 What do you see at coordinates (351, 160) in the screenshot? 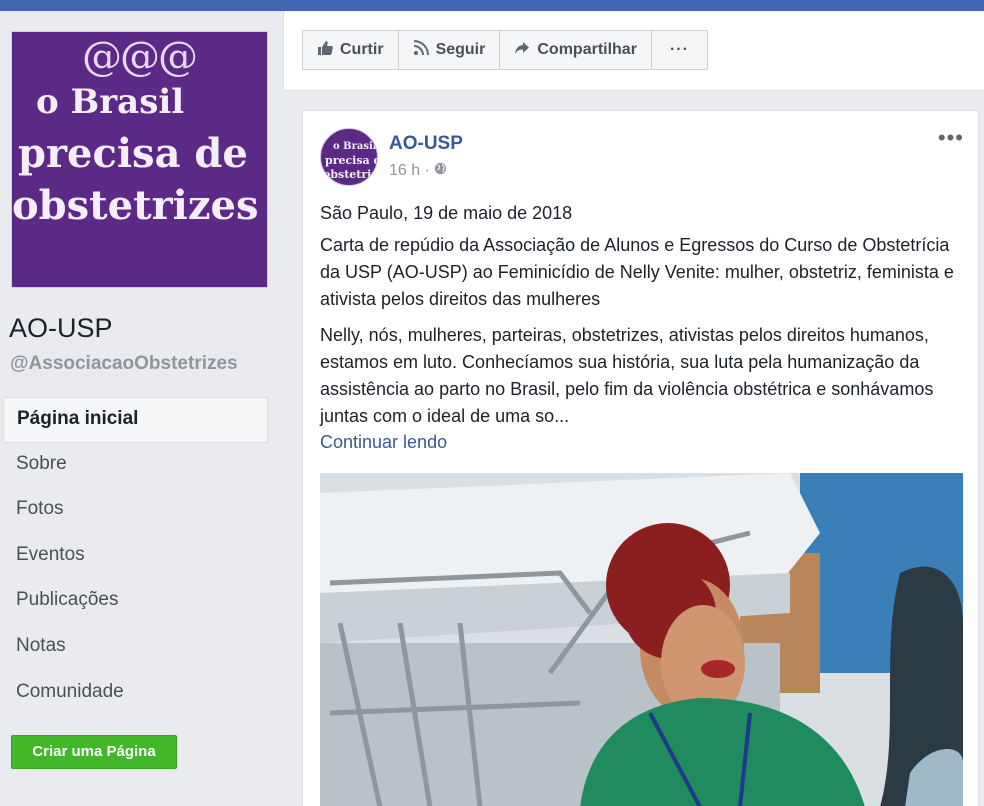
I see `avatar-text-line-2: precisa de` at bounding box center [351, 160].